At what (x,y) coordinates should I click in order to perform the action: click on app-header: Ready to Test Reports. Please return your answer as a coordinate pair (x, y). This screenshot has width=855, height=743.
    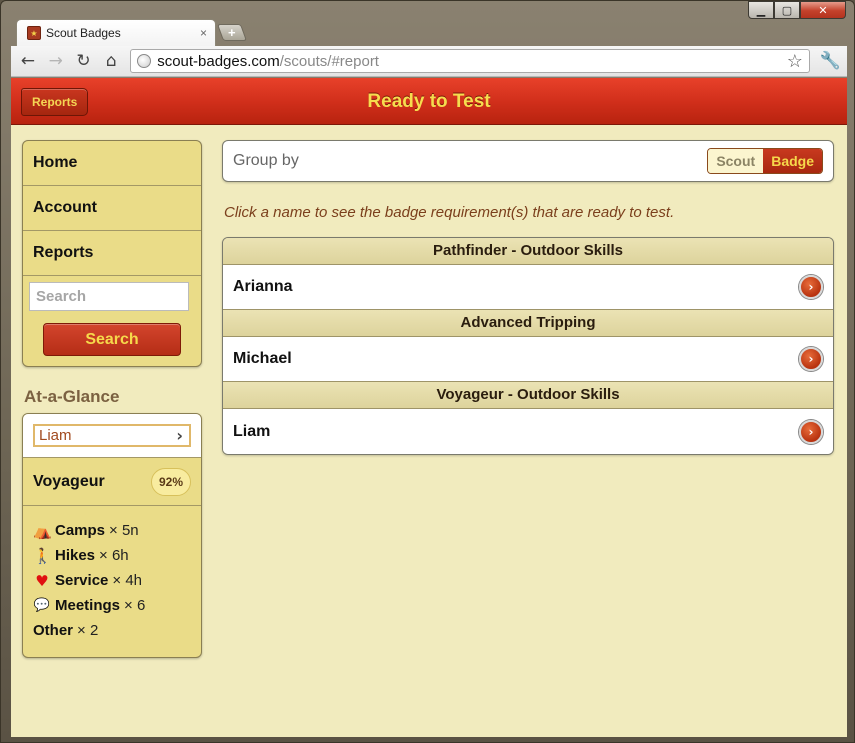
    Looking at the image, I should click on (429, 101).